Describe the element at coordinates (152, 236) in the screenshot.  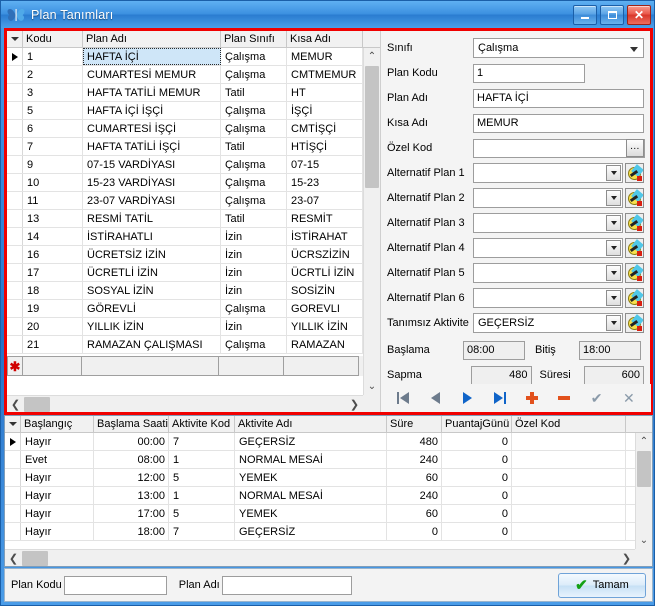
I see `cell-plan-adi: İSTİRAHATLI` at that location.